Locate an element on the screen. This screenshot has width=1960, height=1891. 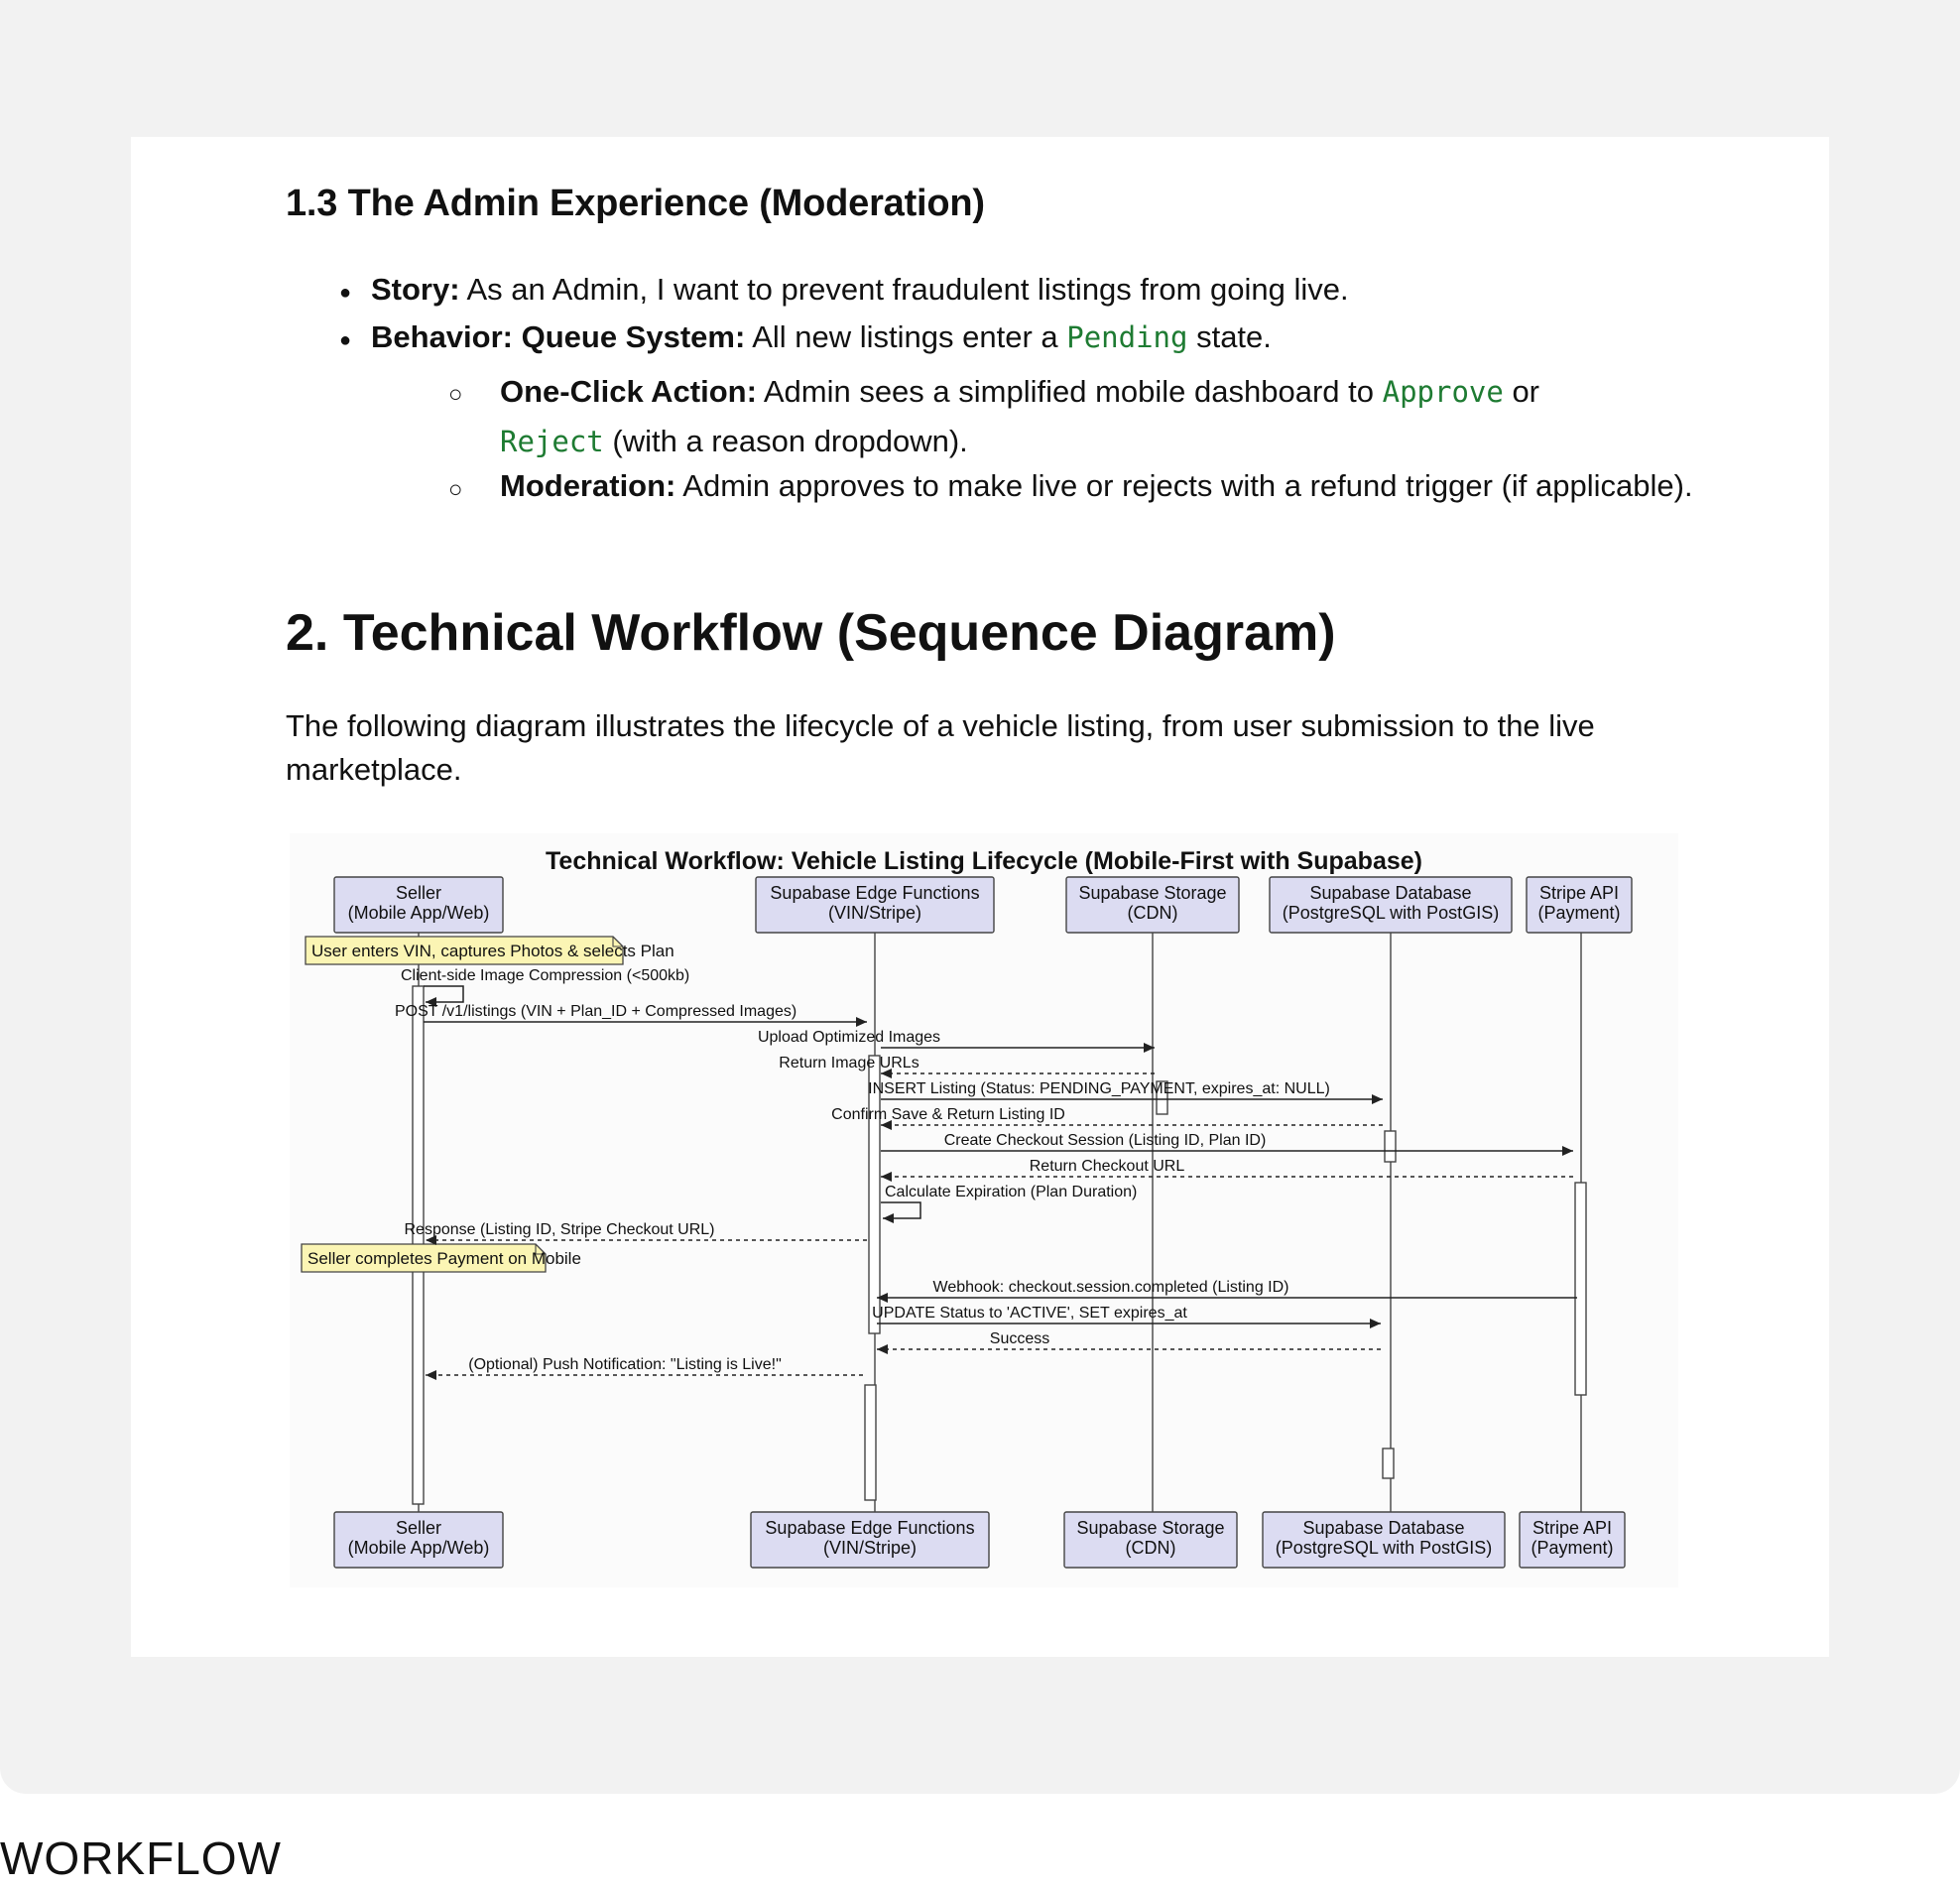
message-success: Success is located at coordinates (1019, 1338).